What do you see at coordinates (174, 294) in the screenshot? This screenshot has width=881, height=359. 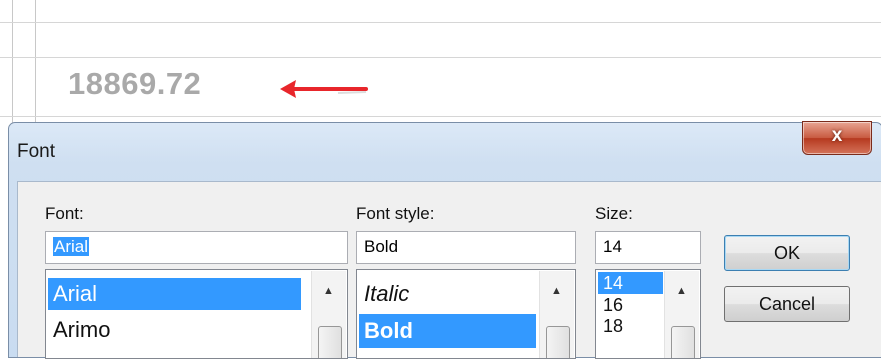 I see `font-list-item-arial: Arial` at bounding box center [174, 294].